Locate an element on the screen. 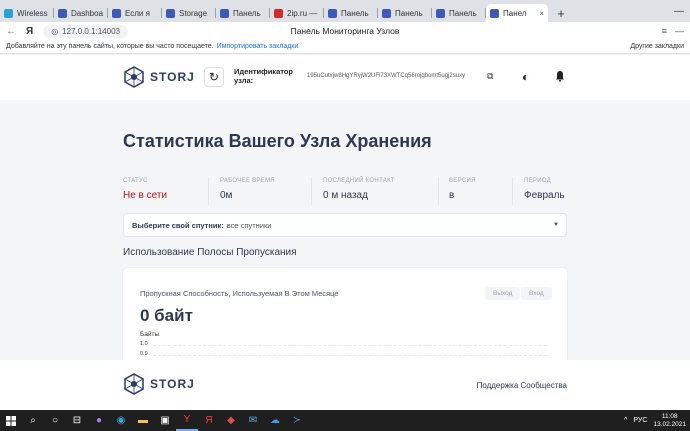 This screenshot has height=431, width=690. clock: 11:08 13.02.2021 is located at coordinates (669, 421).